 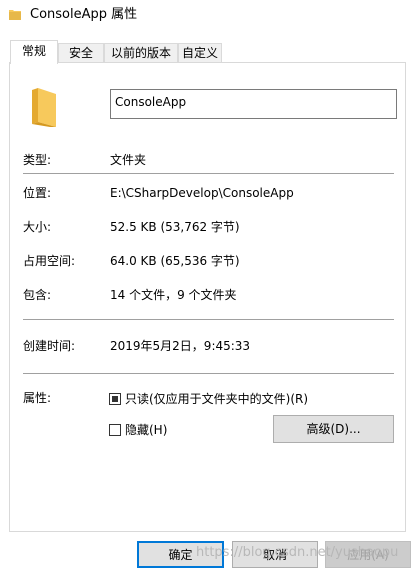 I want to click on tab-customize: 自定义, so click(x=200, y=53).